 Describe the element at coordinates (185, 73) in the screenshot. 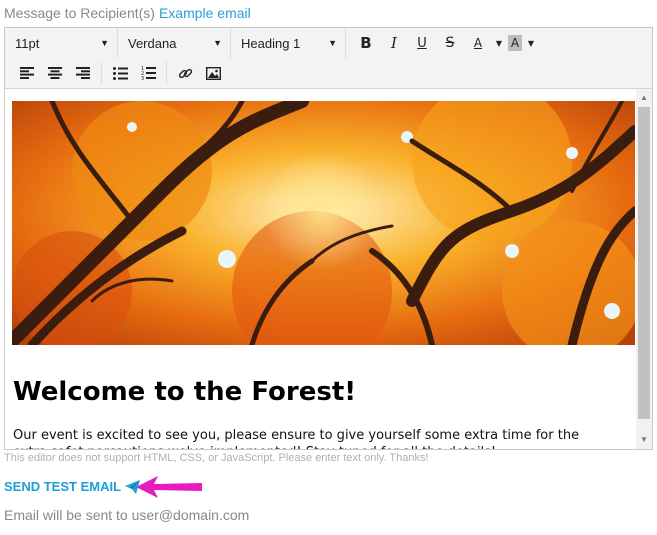

I see `link-icon` at that location.